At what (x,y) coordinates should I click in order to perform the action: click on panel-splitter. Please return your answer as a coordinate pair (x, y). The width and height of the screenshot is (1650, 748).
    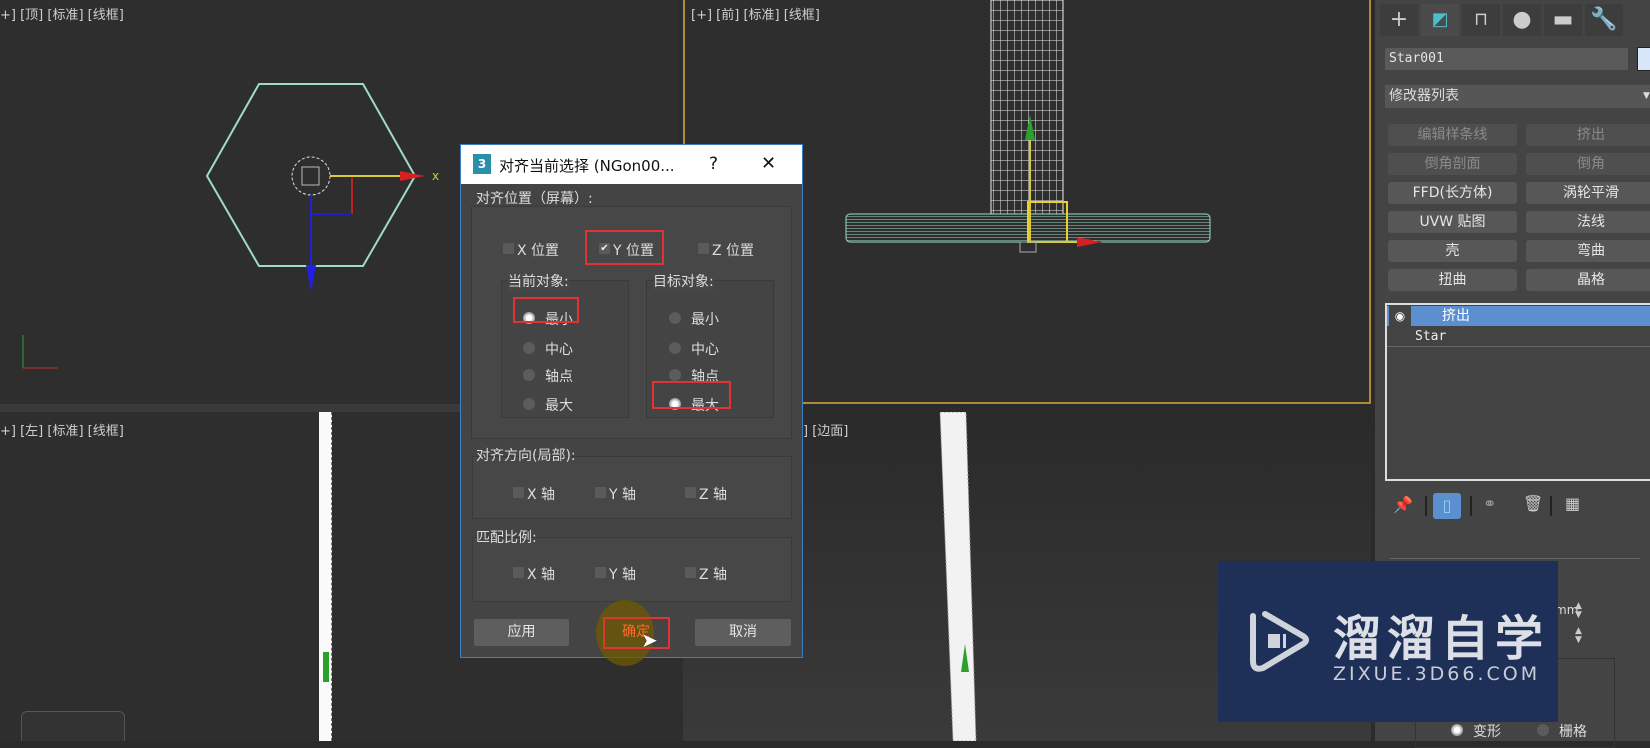
    Looking at the image, I should click on (1515, 558).